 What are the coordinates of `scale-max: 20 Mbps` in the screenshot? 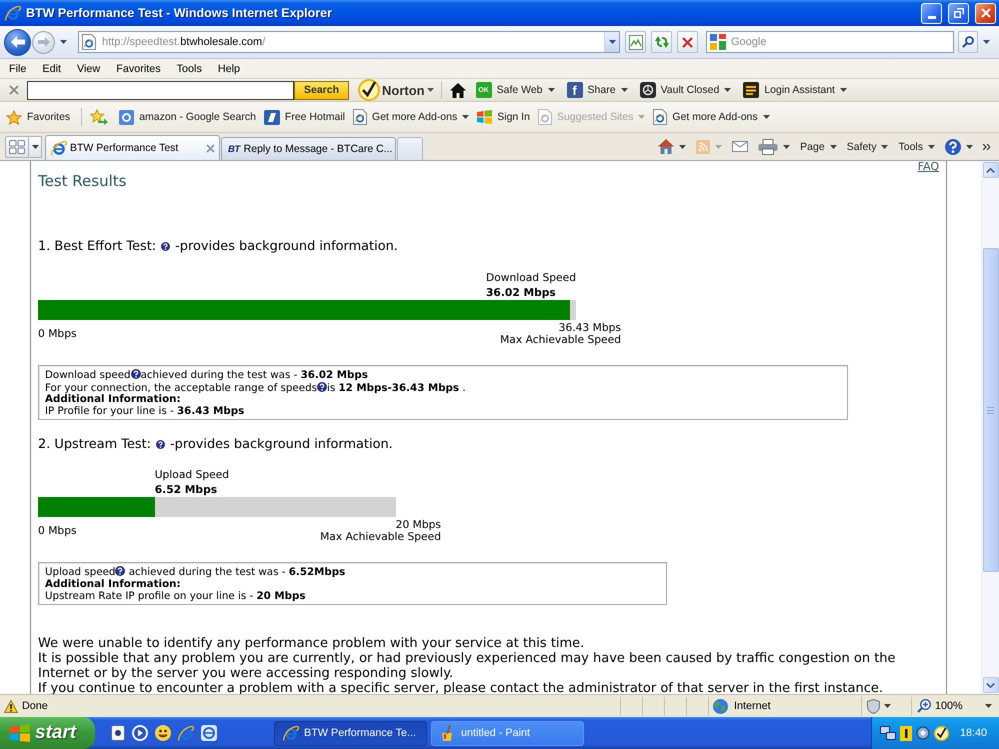 It's located at (418, 525).